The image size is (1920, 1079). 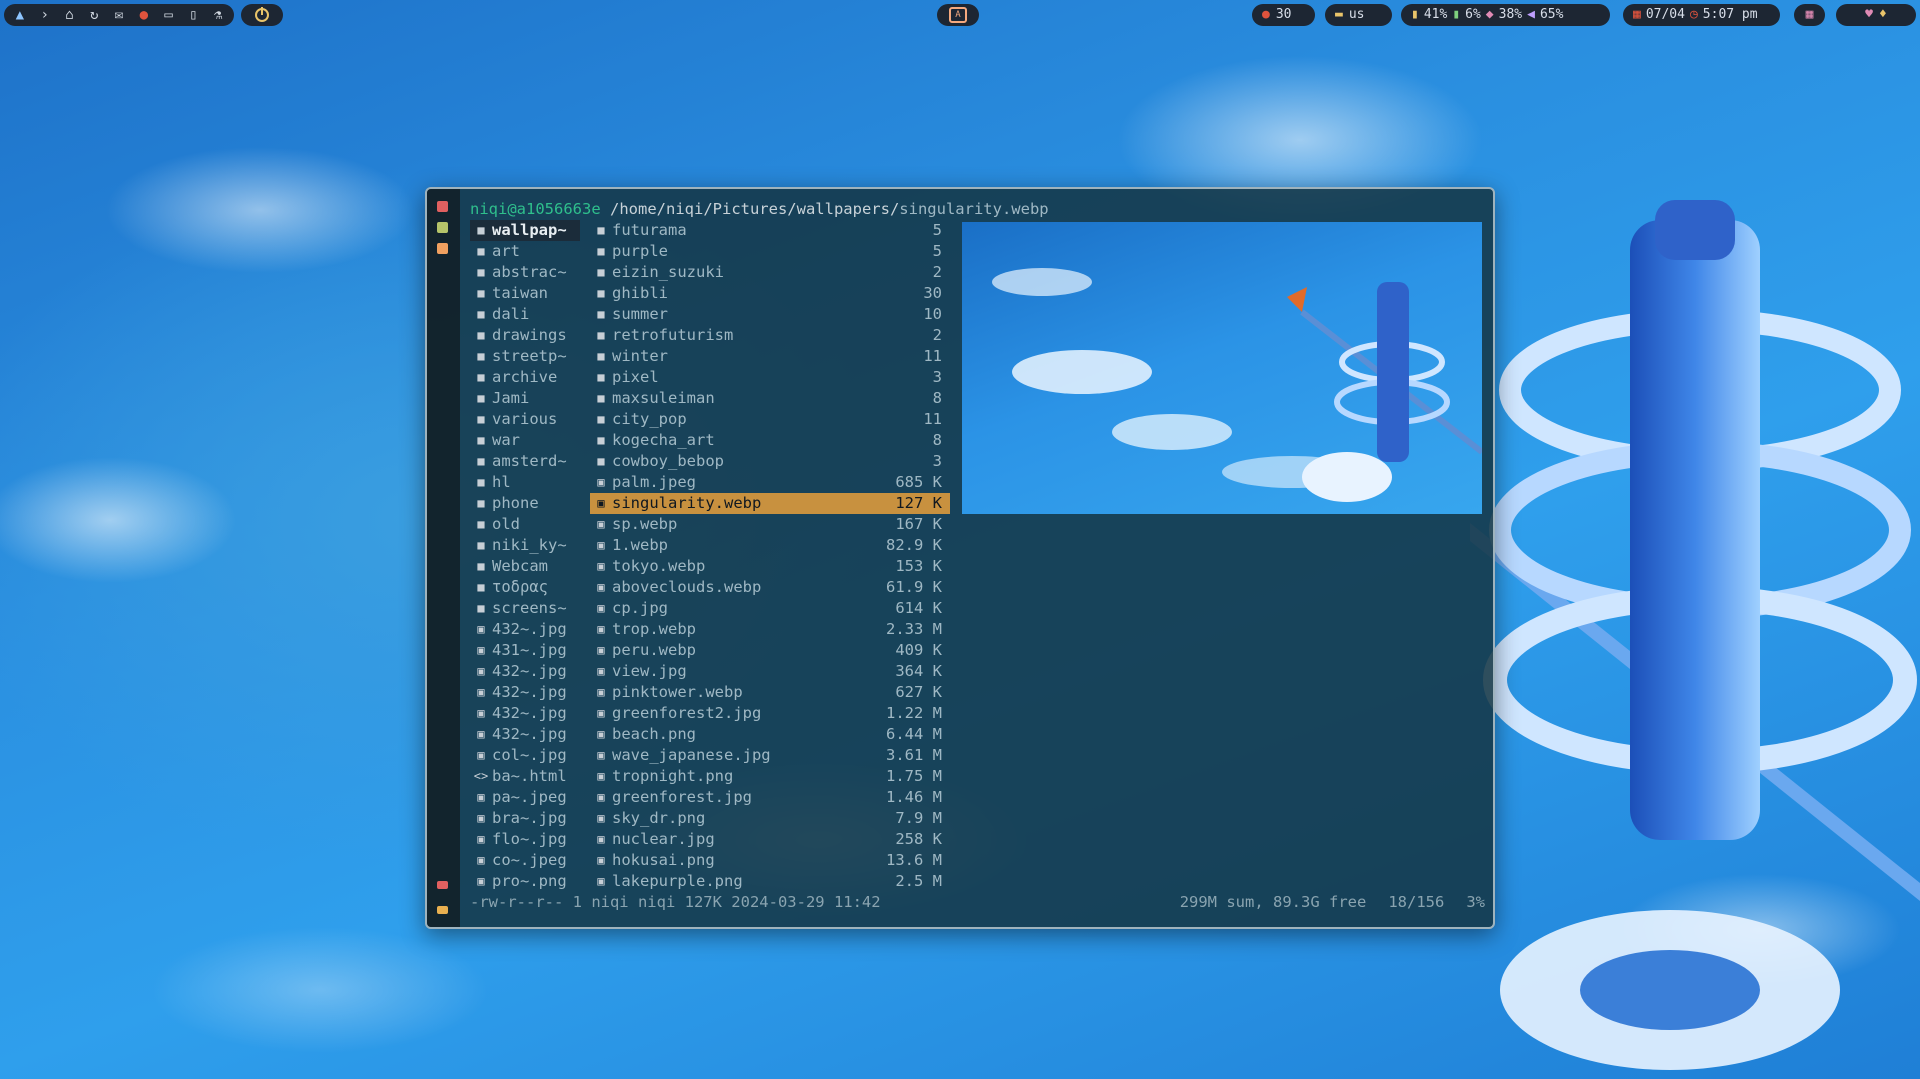 What do you see at coordinates (770, 377) in the screenshot?
I see `directory-entry: ■ pixel 3` at bounding box center [770, 377].